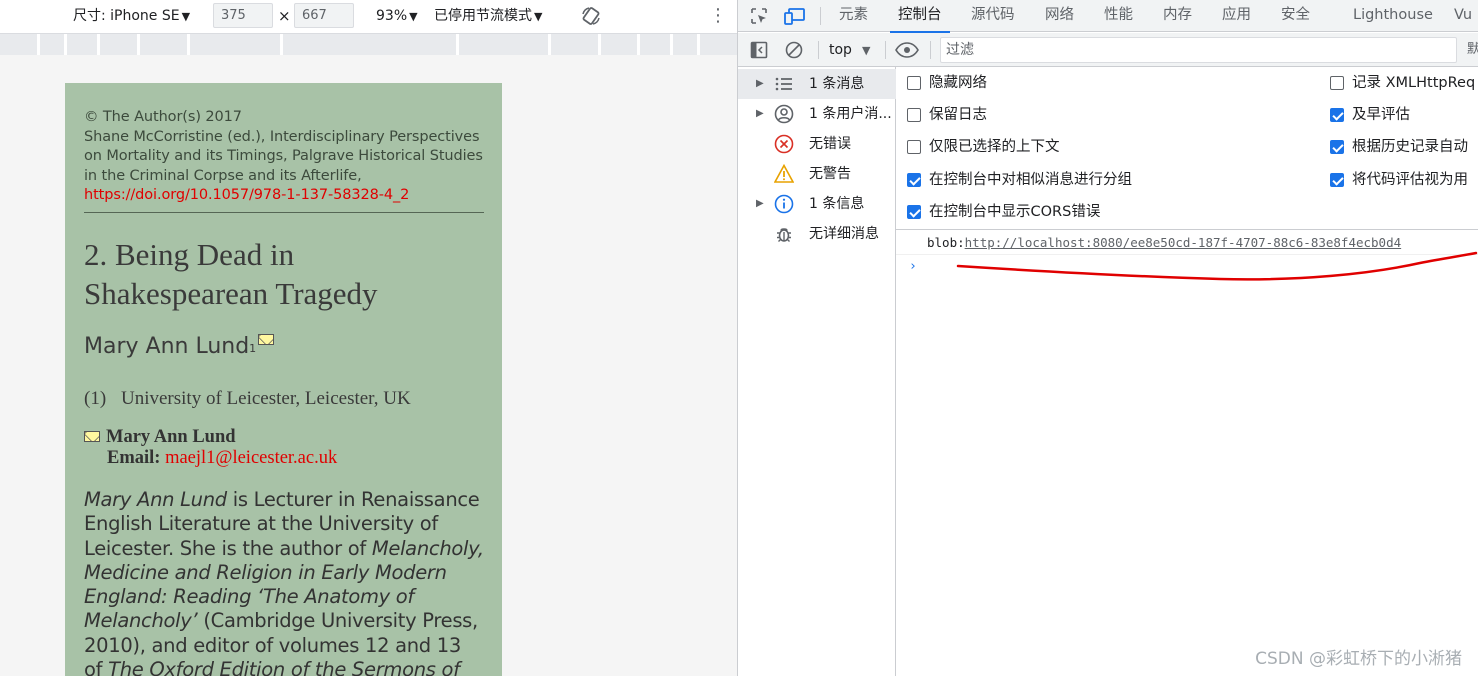  What do you see at coordinates (1236, 16) in the screenshot?
I see `tab-application: 应用` at bounding box center [1236, 16].